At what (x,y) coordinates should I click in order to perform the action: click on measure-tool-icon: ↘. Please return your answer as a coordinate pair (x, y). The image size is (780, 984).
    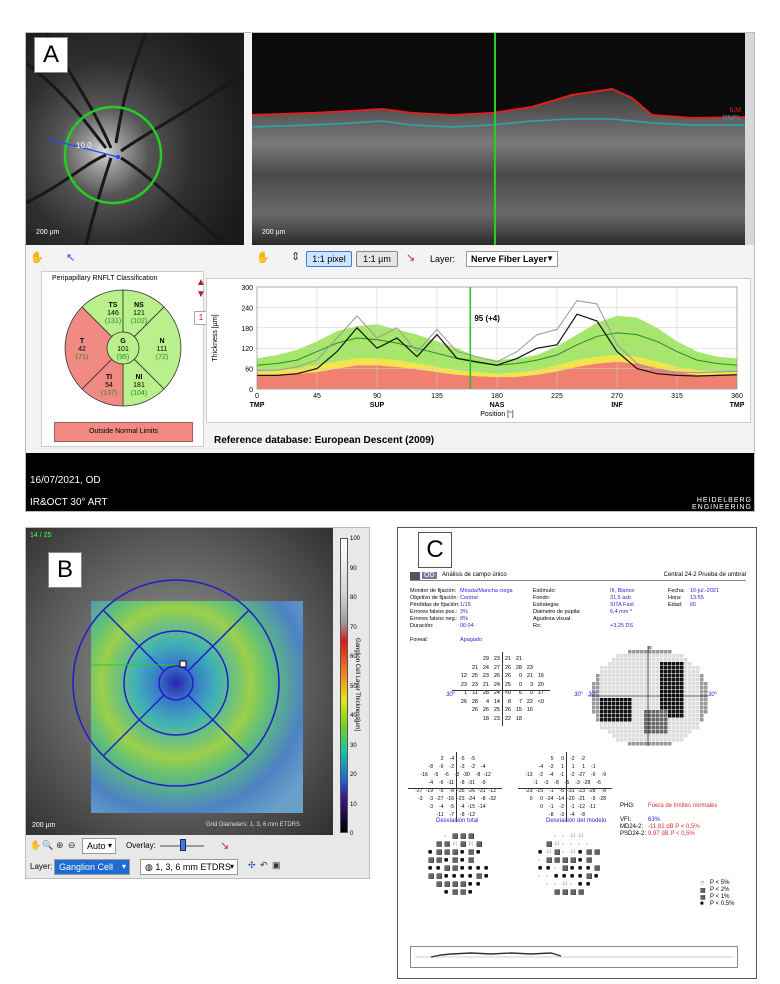
    Looking at the image, I should click on (410, 257).